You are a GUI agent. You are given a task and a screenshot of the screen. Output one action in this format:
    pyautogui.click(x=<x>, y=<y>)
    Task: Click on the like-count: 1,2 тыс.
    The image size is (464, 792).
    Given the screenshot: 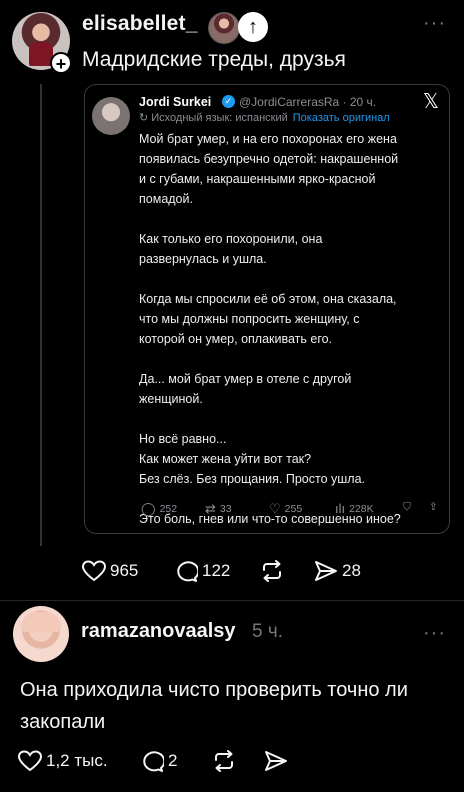 What is the action you would take?
    pyautogui.click(x=77, y=760)
    